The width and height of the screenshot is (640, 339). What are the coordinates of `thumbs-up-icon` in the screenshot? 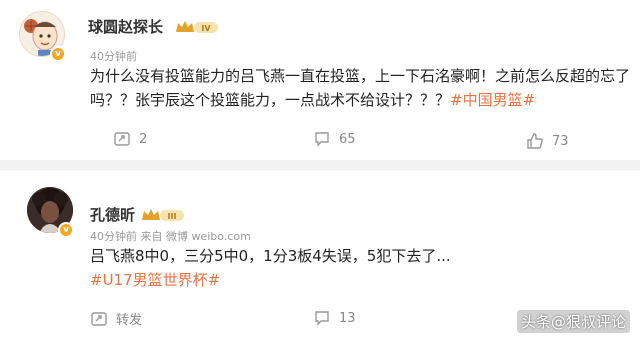 It's located at (535, 141).